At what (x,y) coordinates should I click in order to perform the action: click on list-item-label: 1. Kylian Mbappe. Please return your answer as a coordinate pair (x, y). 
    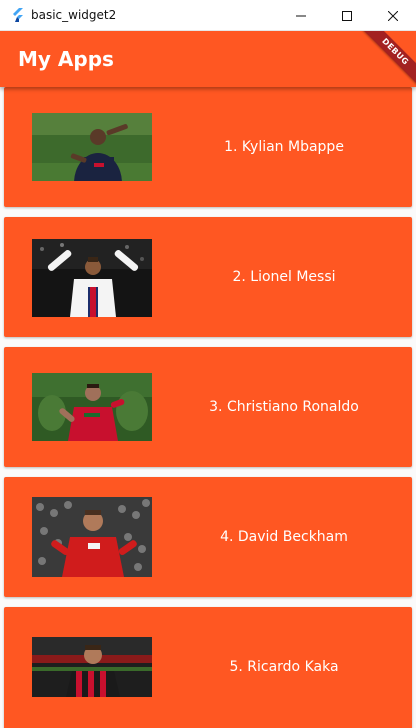
    Looking at the image, I should click on (284, 147).